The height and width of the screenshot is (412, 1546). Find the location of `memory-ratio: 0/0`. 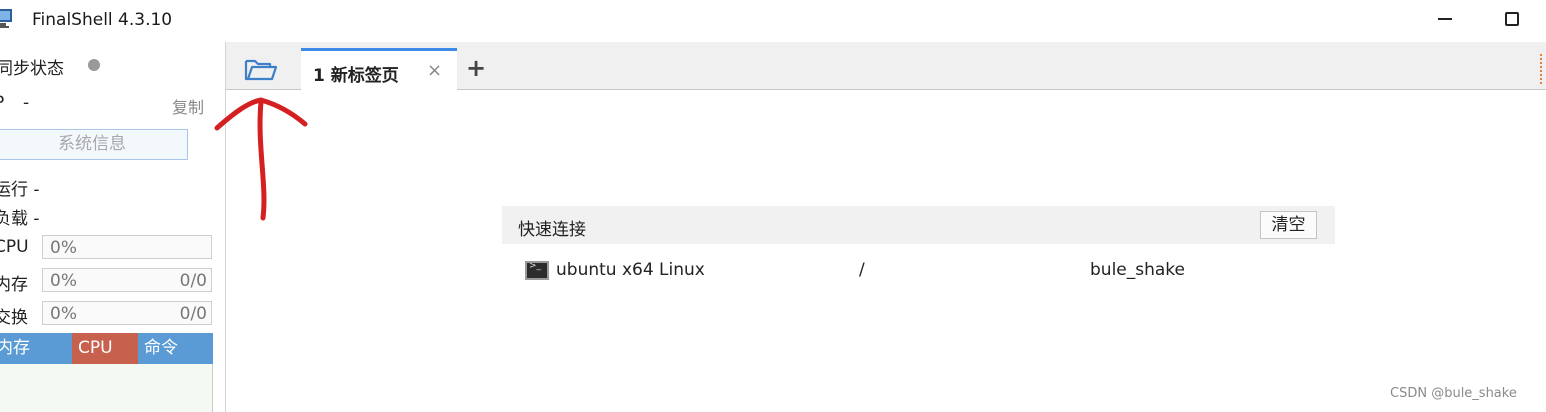

memory-ratio: 0/0 is located at coordinates (193, 281).